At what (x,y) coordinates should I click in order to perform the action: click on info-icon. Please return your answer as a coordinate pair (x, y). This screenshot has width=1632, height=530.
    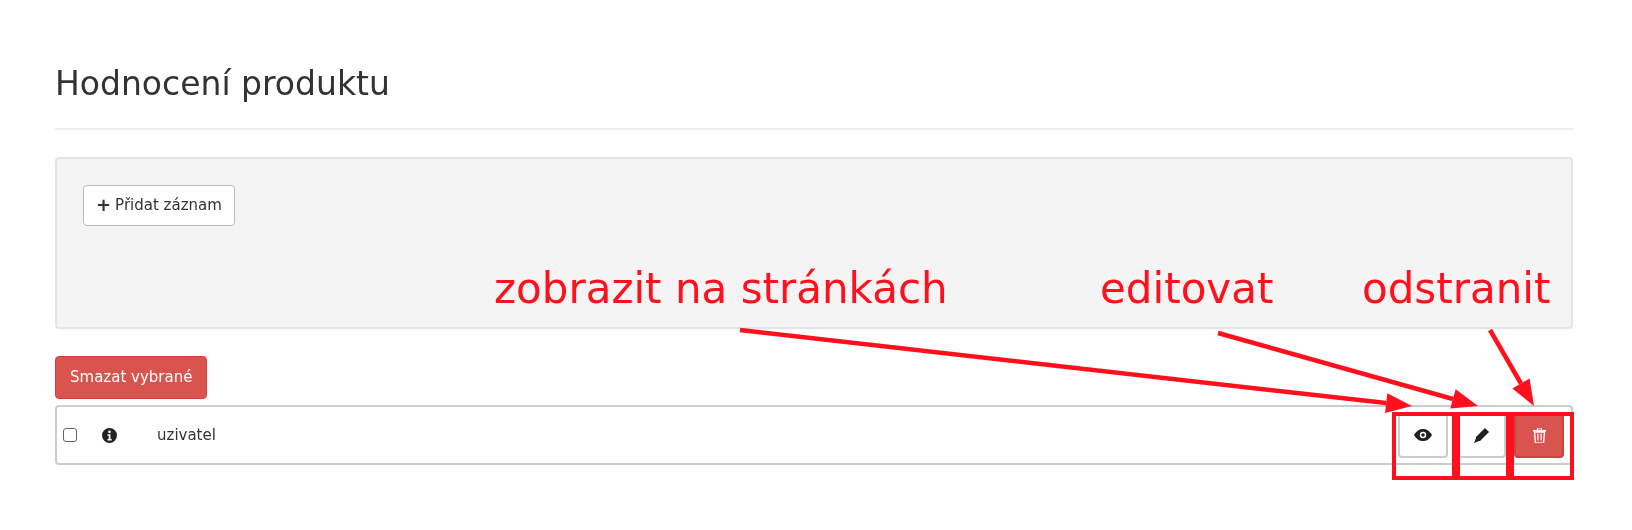
    Looking at the image, I should click on (109, 435).